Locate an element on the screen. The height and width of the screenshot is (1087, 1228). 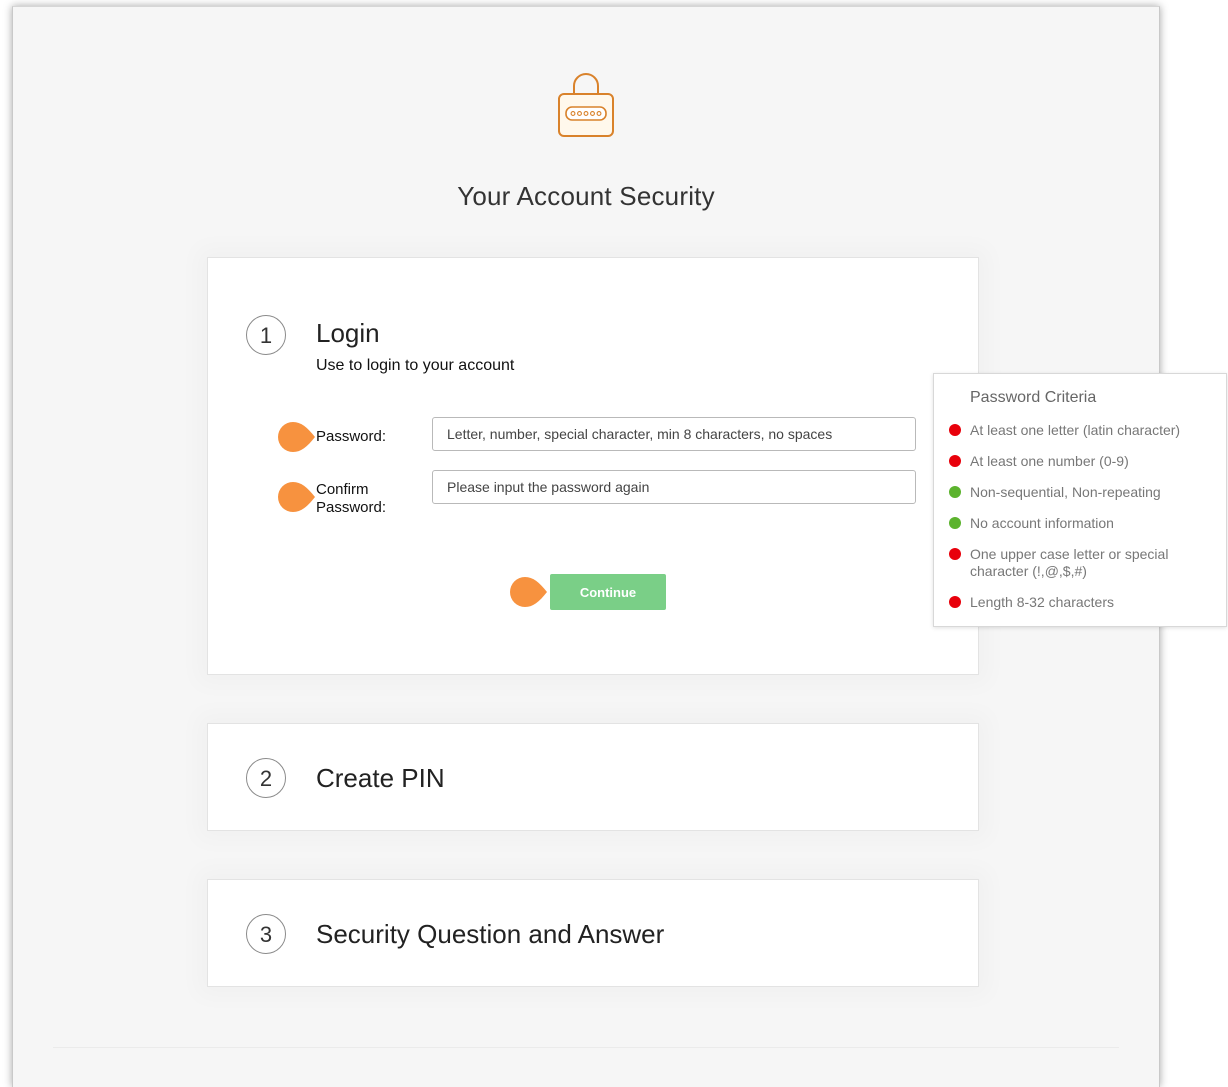
security-question-title: Security Question and Answer is located at coordinates (490, 934).